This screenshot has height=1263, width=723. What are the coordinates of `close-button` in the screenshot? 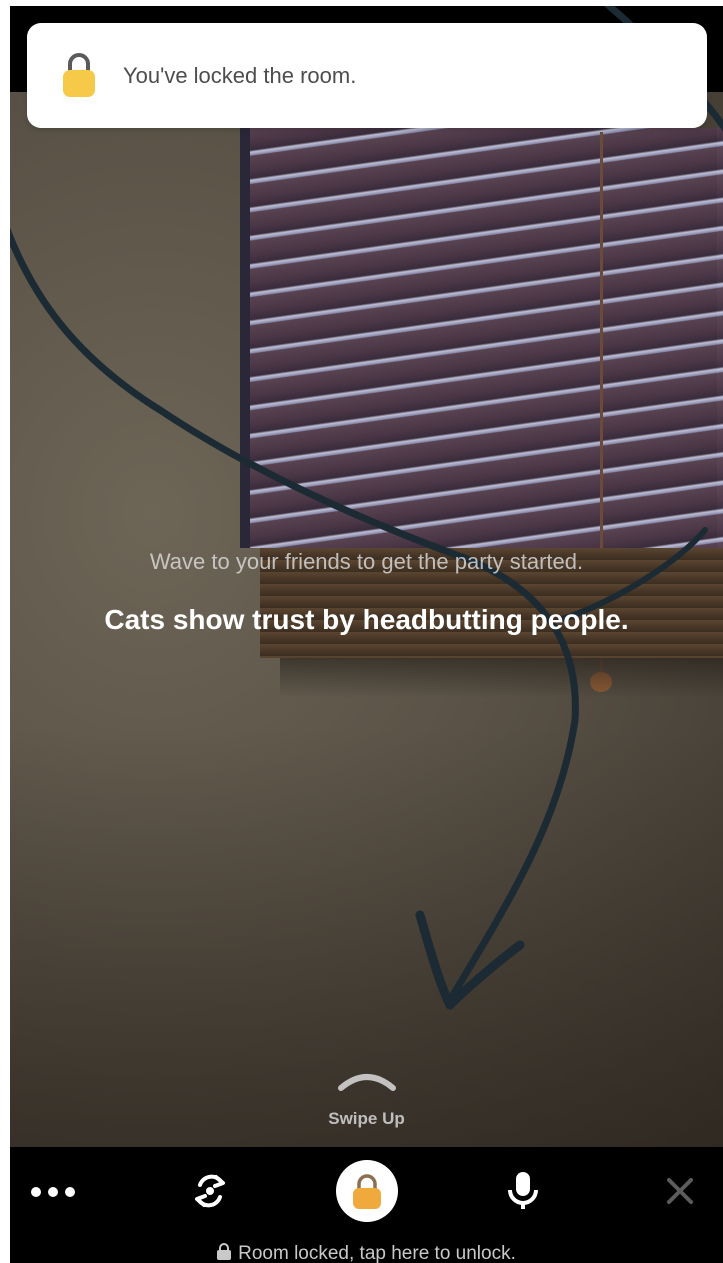 It's located at (680, 1191).